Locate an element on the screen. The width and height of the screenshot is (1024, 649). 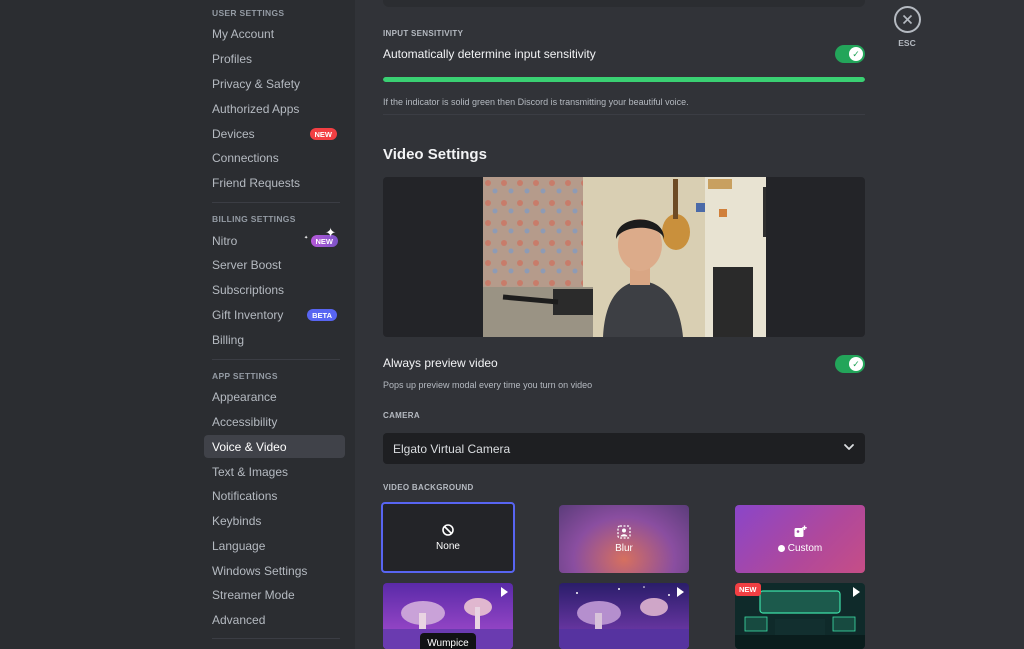
sidebar-item-notifications: Notifications is located at coordinates (274, 495).